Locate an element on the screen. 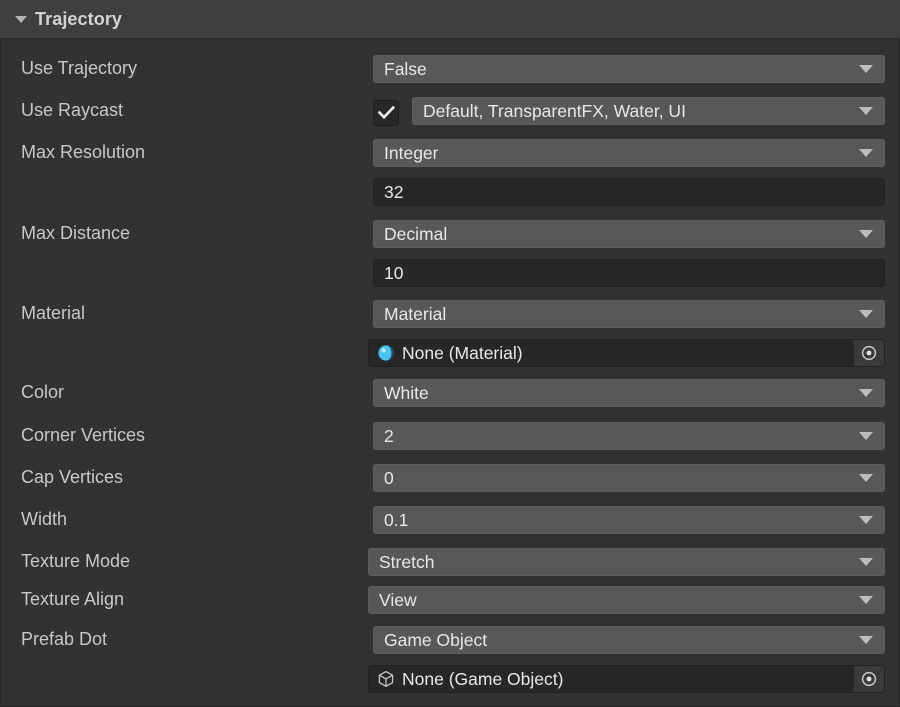  dropdown-value-max-distance-type: Decimal is located at coordinates (416, 233).